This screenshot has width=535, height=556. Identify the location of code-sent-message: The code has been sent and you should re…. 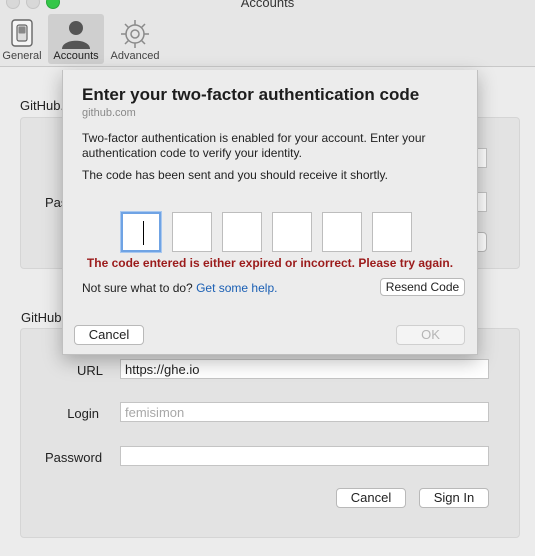
(235, 175).